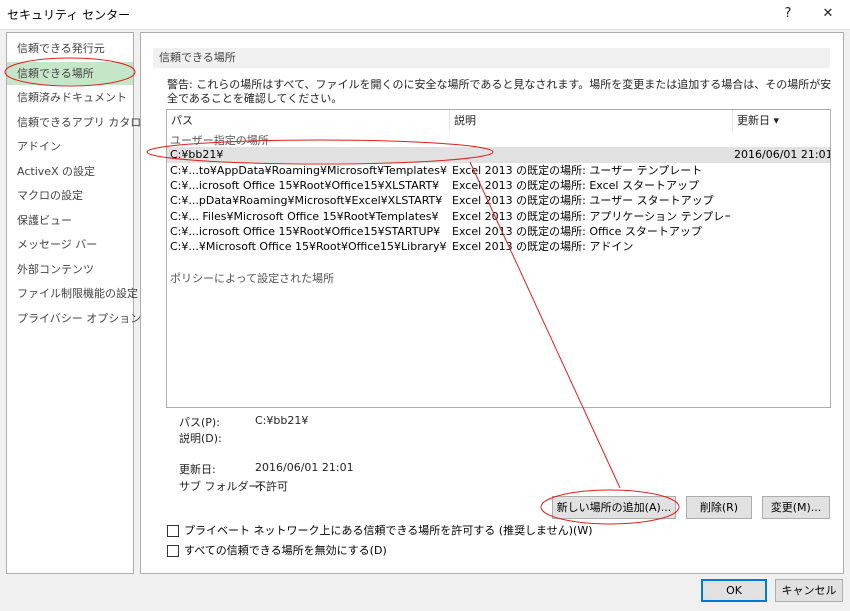  Describe the element at coordinates (70, 269) in the screenshot. I see `sidebar-item-external-content: 外部コンテンツ` at that location.